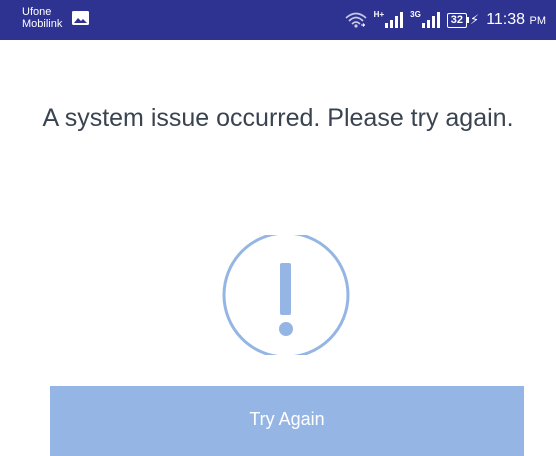  I want to click on status-bar: Ufone Mobilink H+ 3G 32 ⚡︎ 11:38 PM, so click(278, 20).